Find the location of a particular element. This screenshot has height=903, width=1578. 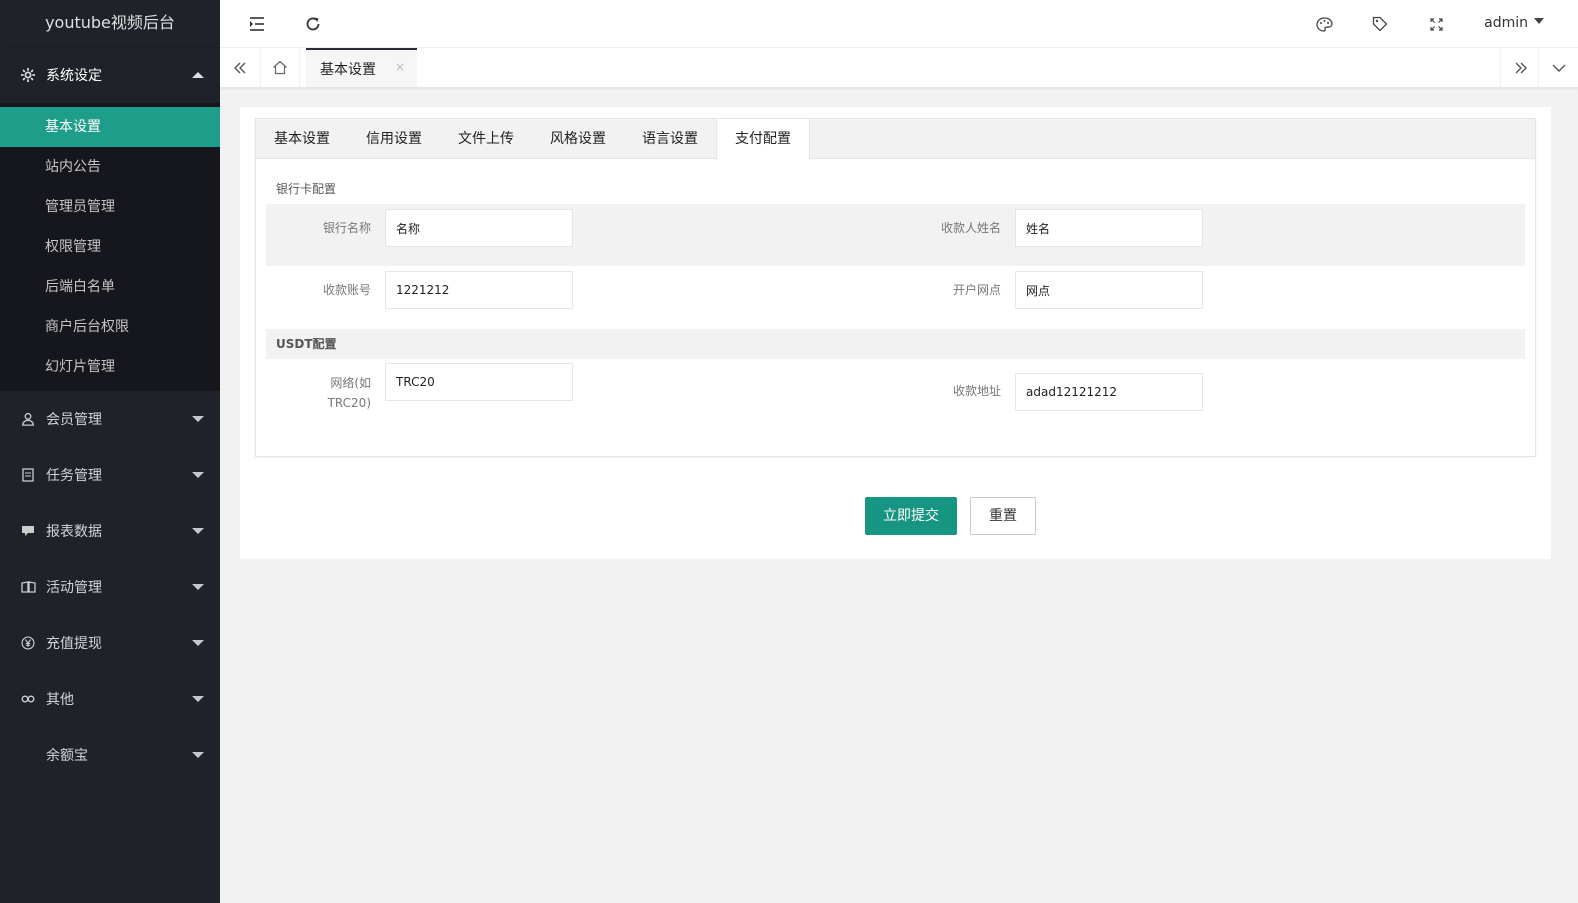

page-tab-bar: 基本设置 × is located at coordinates (899, 68).